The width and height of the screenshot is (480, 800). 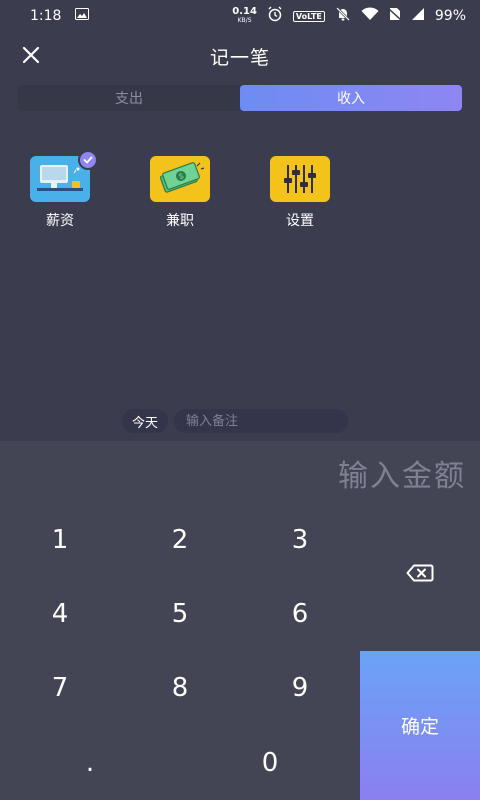 What do you see at coordinates (300, 614) in the screenshot?
I see `key-6: 6` at bounding box center [300, 614].